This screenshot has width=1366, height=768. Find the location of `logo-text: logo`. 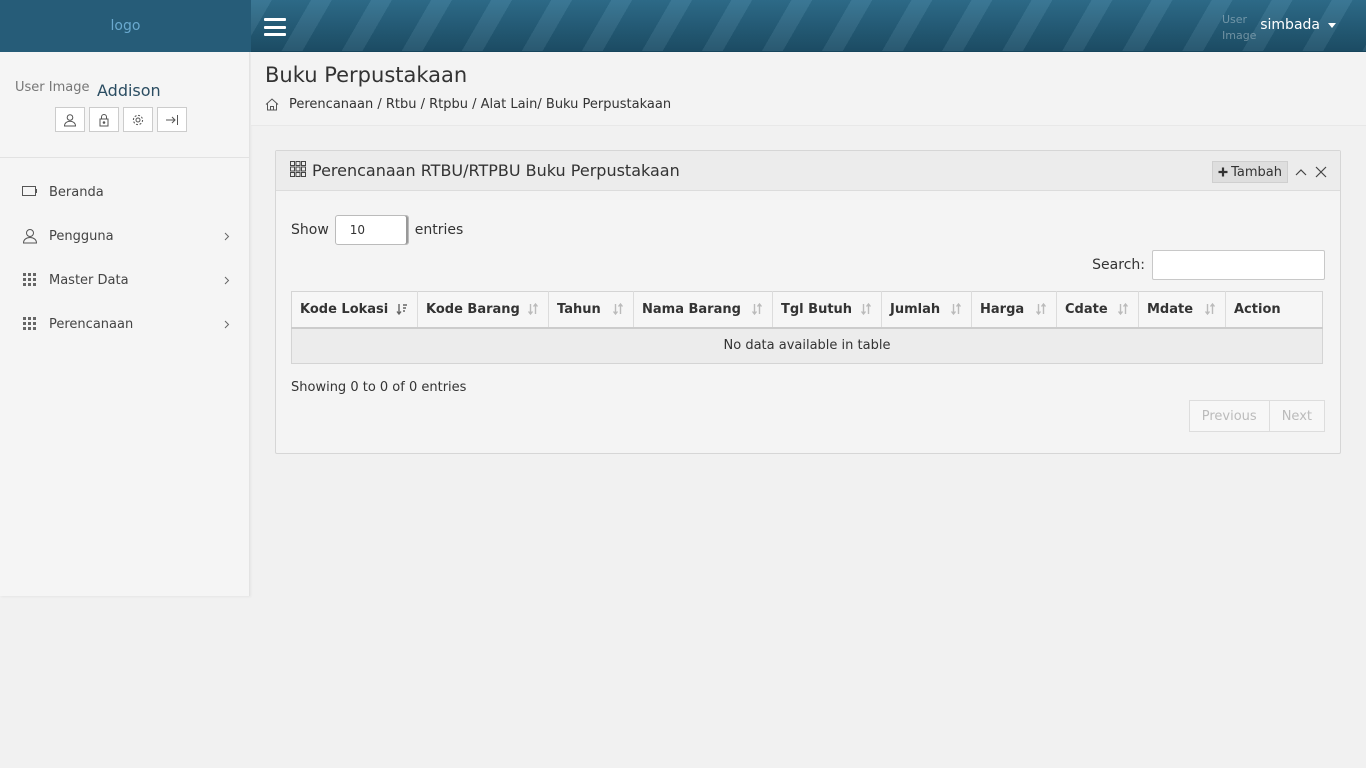

logo-text: logo is located at coordinates (125, 26).